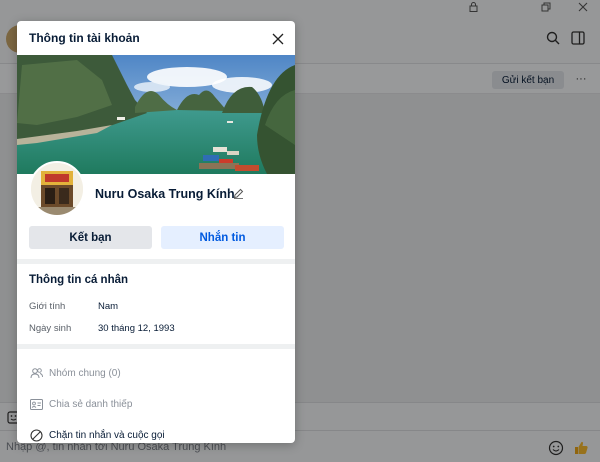 This screenshot has height=462, width=600. I want to click on share-card-item: Chia sẻ danh thiếp, so click(80, 404).